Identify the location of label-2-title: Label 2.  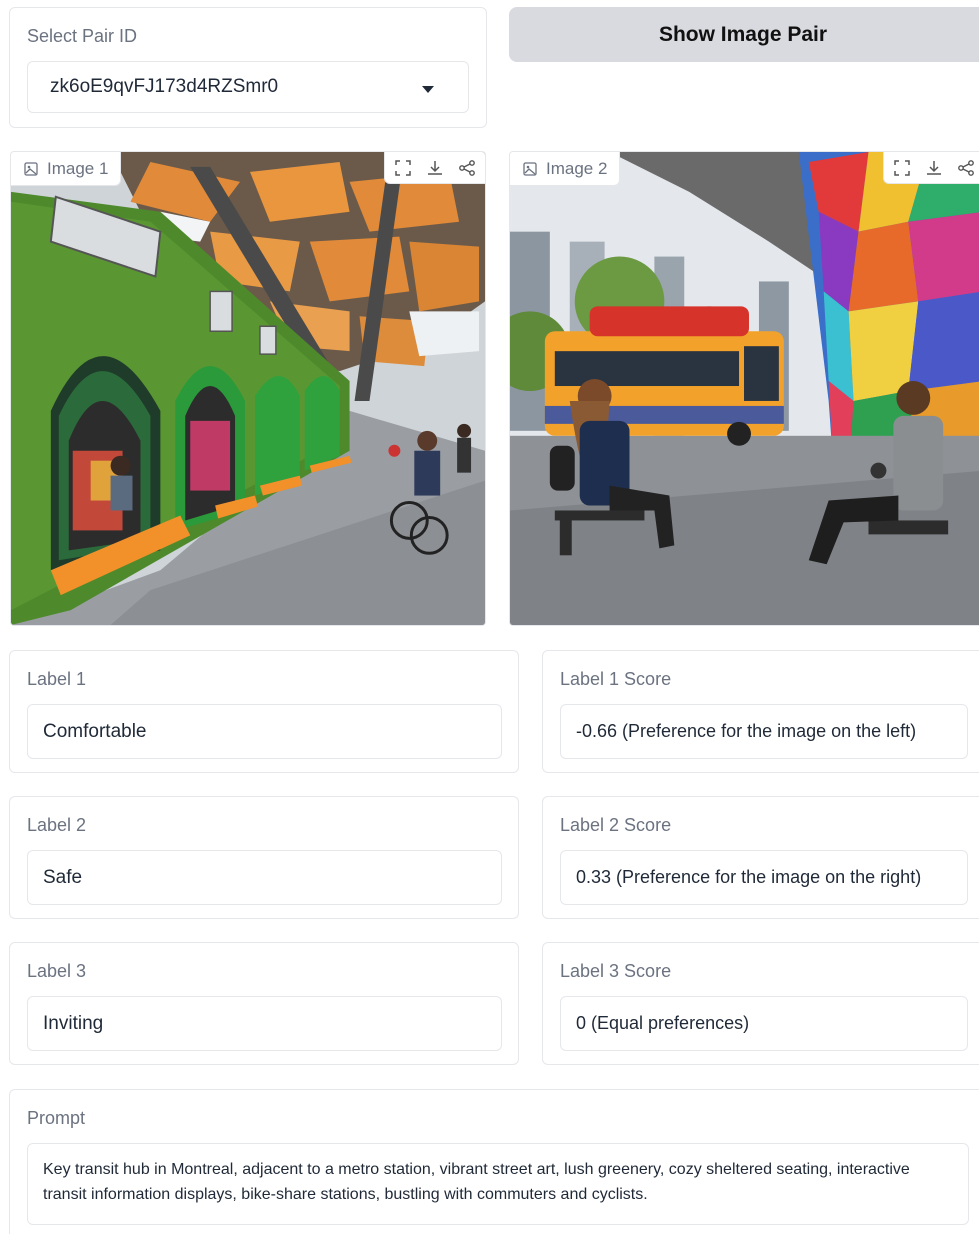
(57, 825).